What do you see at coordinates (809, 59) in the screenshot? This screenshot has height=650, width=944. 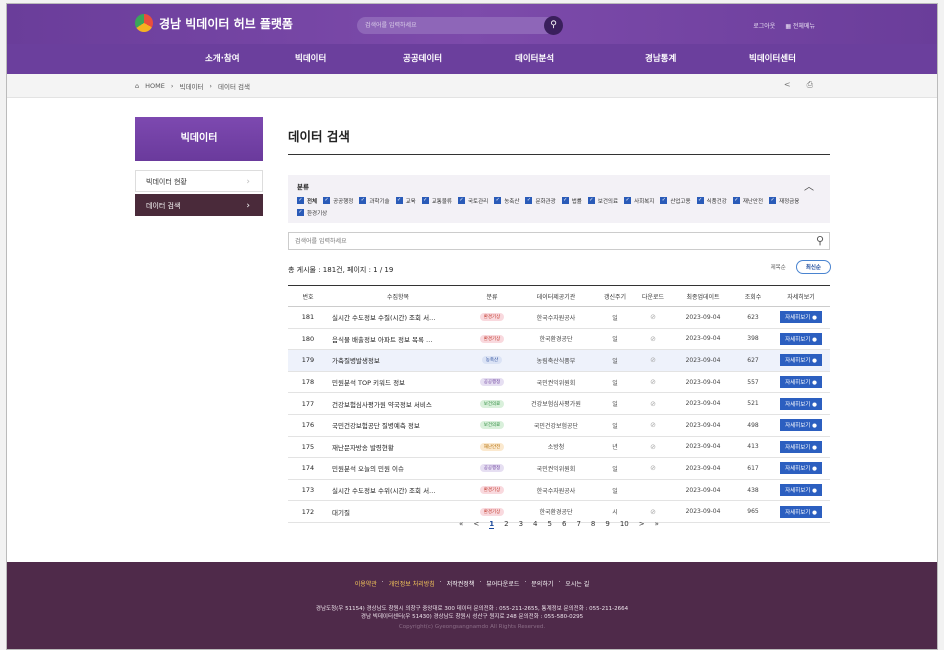 I see `nav-item-center: 빅데이터센터` at bounding box center [809, 59].